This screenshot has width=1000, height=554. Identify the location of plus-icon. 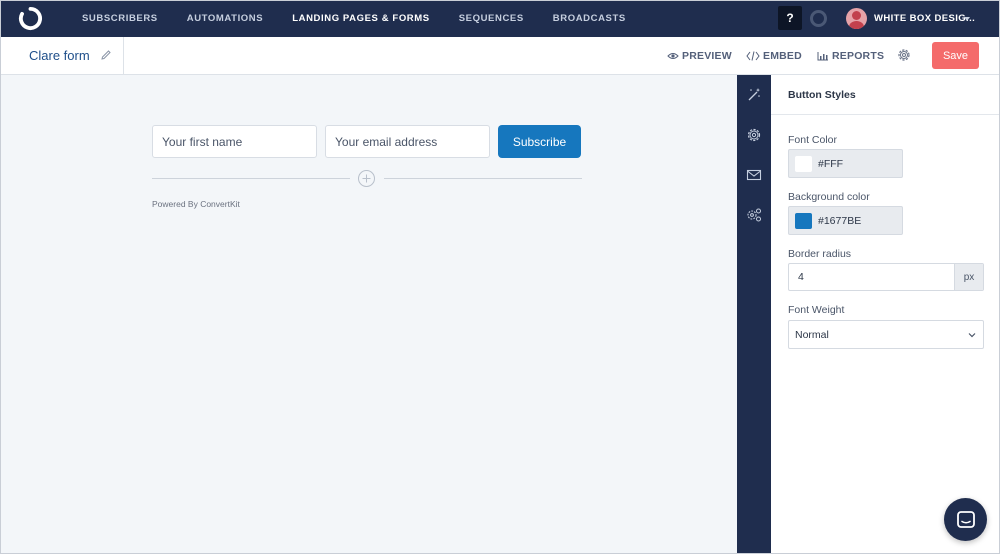
(366, 178).